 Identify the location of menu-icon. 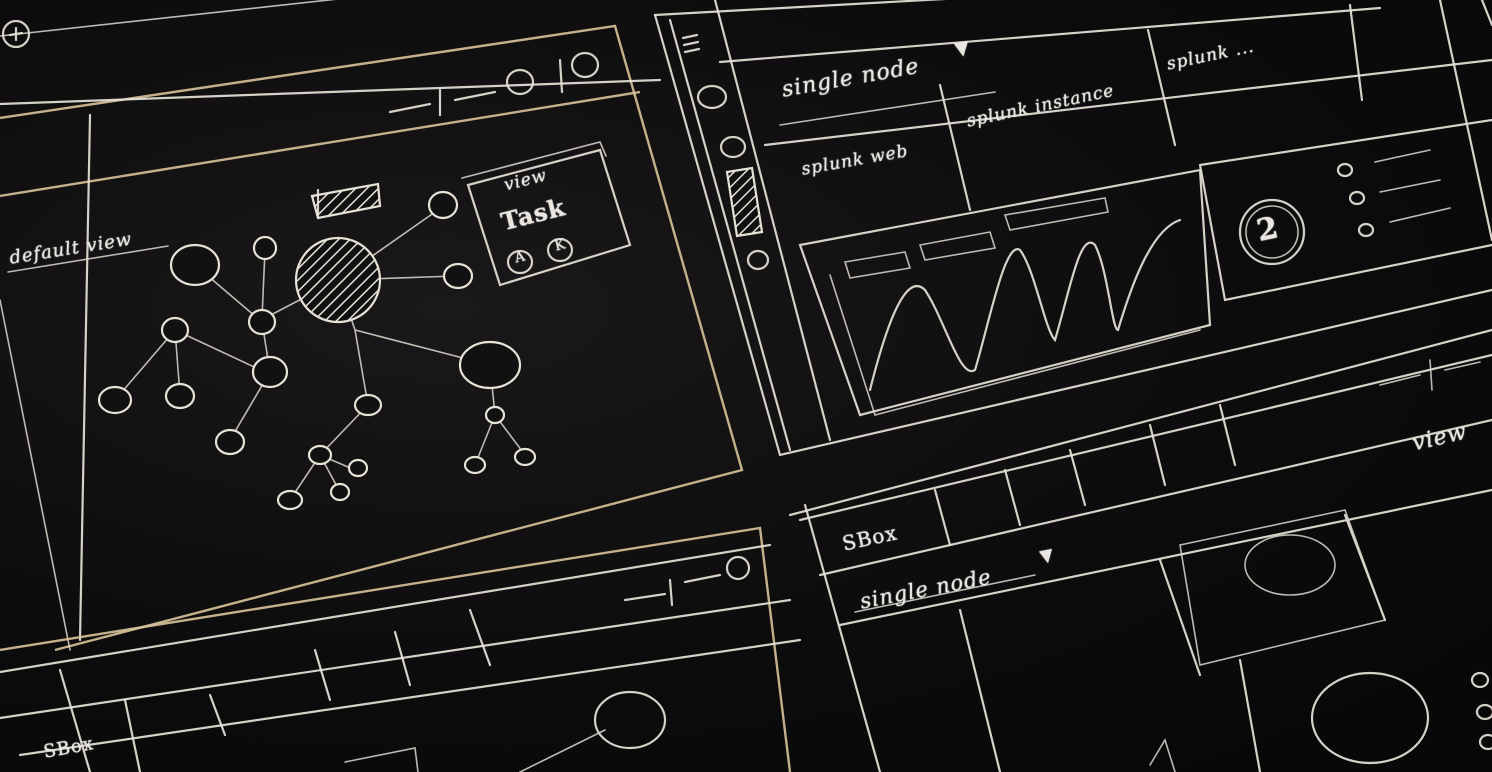
(691, 43).